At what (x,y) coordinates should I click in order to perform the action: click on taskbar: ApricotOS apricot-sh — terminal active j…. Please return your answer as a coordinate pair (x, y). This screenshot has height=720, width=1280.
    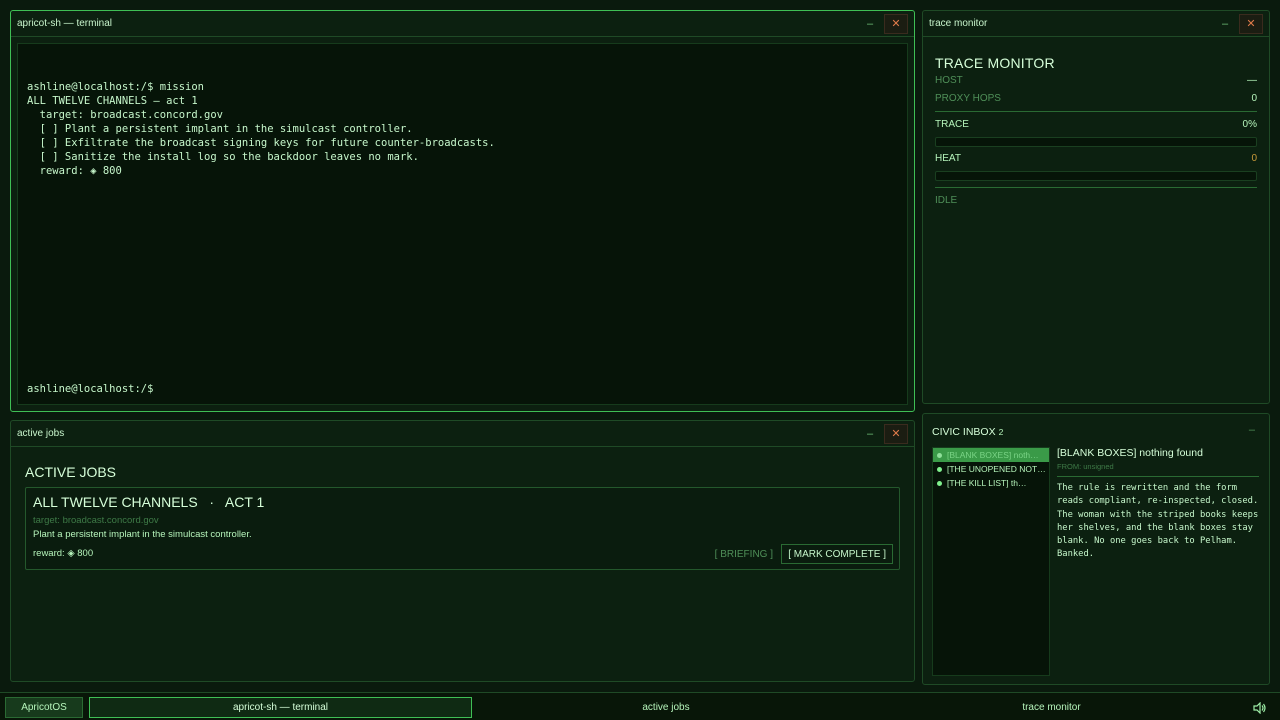
    Looking at the image, I should click on (640, 706).